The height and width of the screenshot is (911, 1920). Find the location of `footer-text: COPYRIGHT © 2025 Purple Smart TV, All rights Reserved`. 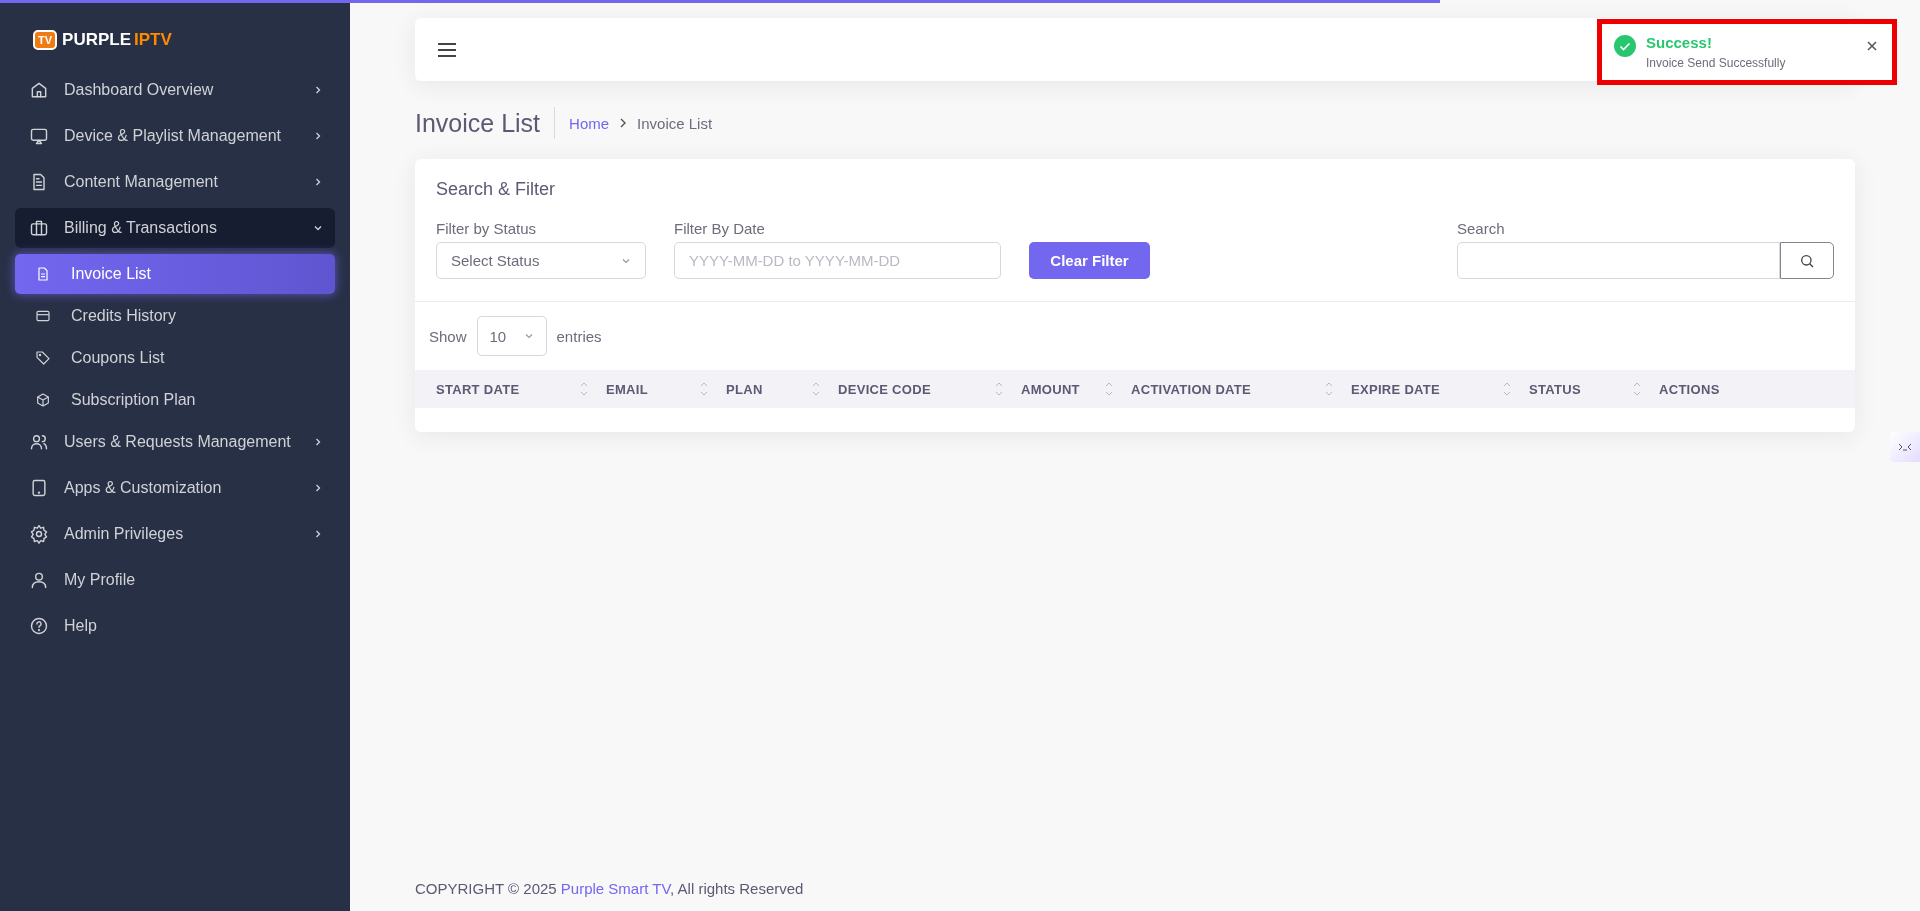

footer-text: COPYRIGHT © 2025 Purple Smart TV, All rights Reserved is located at coordinates (610, 889).